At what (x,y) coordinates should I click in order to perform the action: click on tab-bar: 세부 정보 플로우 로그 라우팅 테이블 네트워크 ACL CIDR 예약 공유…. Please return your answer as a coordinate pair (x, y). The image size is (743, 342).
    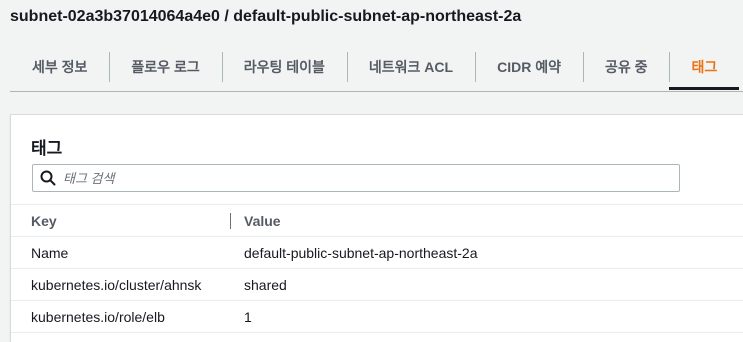
    Looking at the image, I should click on (376, 67).